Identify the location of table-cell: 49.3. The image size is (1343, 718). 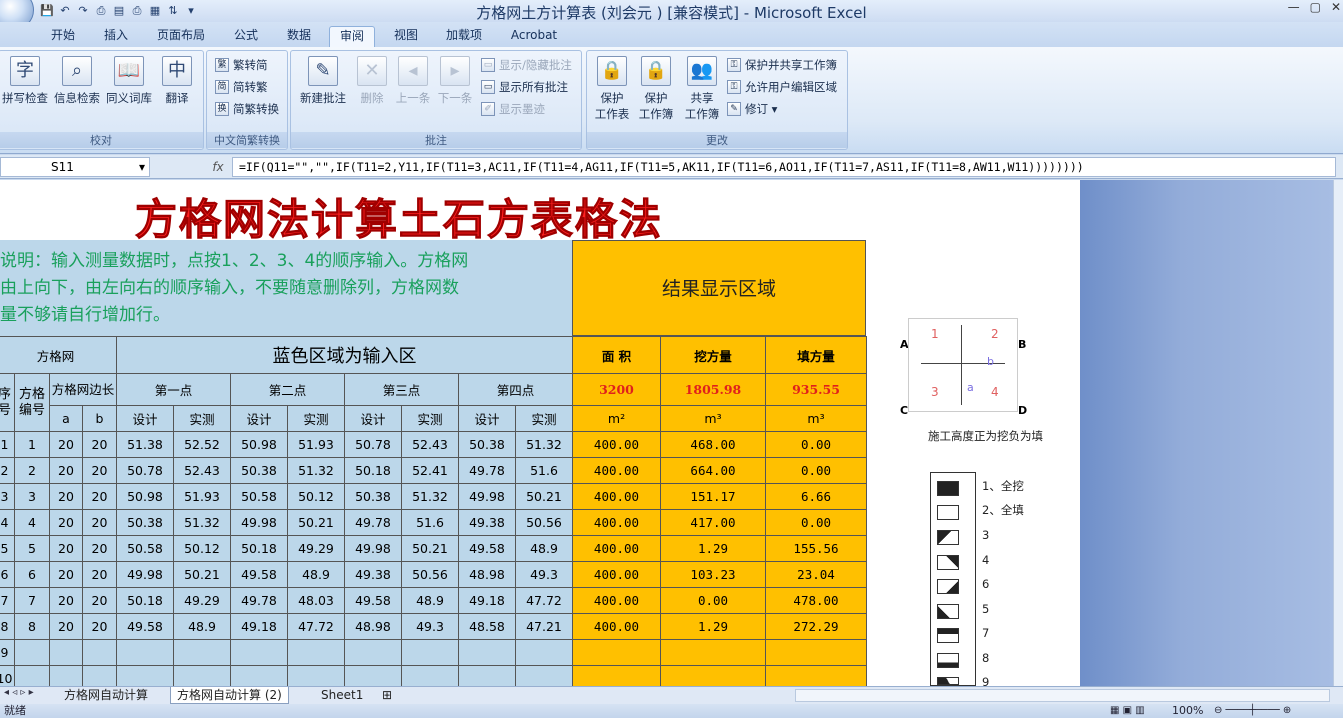
(544, 574).